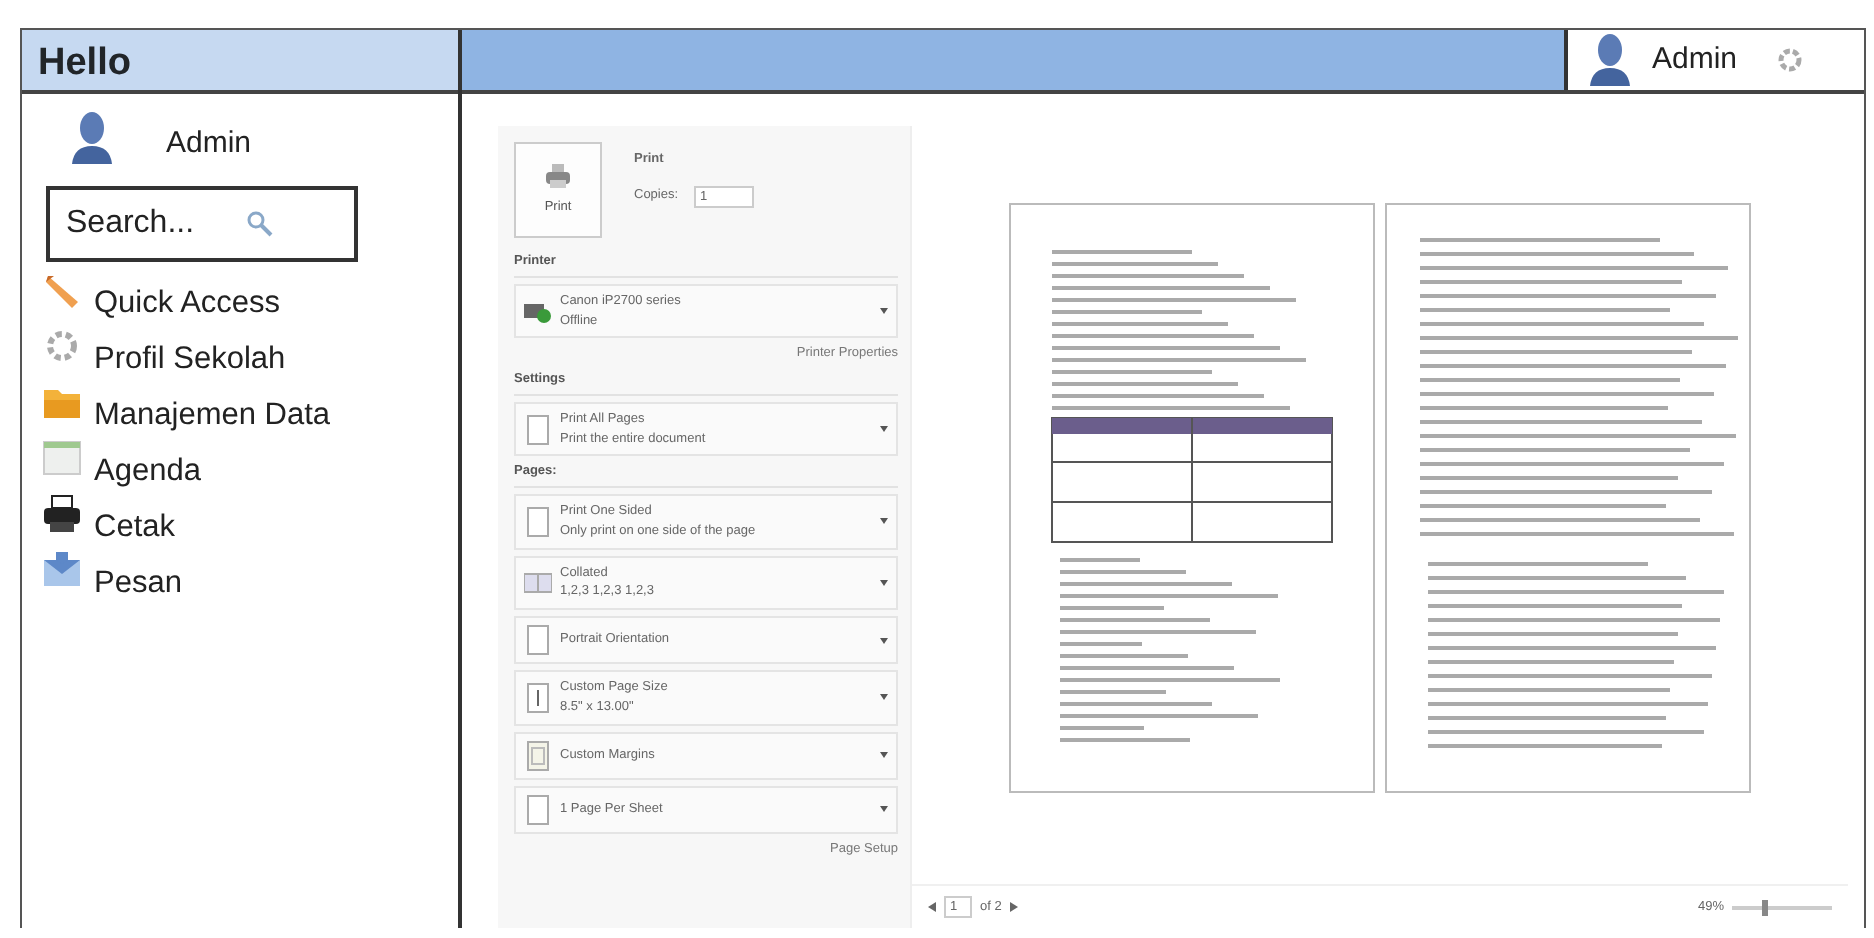 The width and height of the screenshot is (1874, 938). I want to click on calendar-icon, so click(62, 458).